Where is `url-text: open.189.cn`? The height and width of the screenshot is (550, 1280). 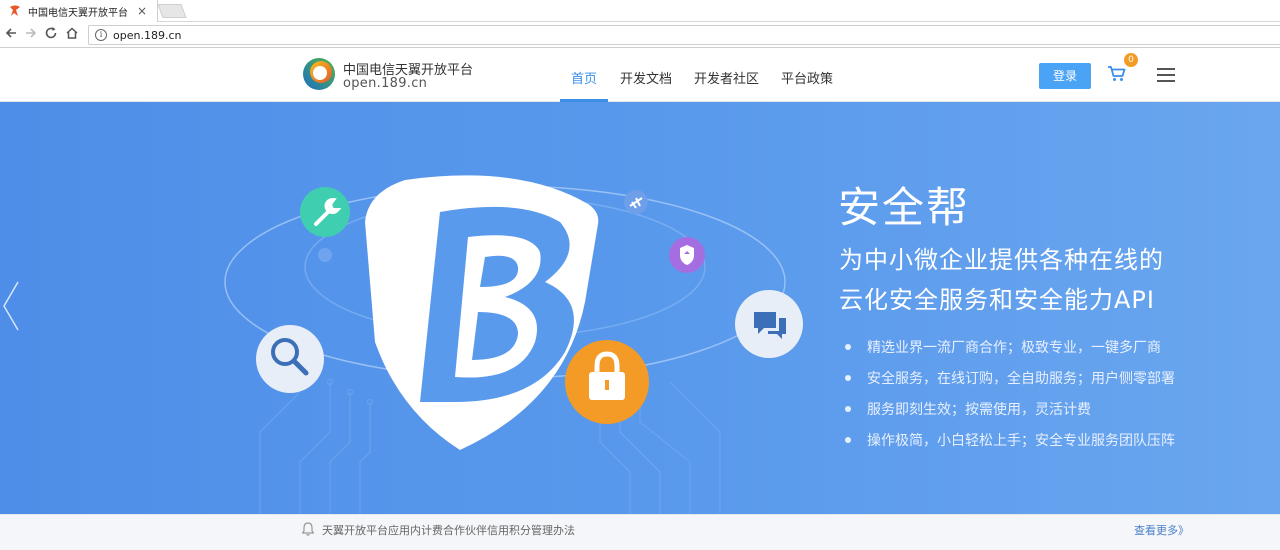
url-text: open.189.cn is located at coordinates (147, 35).